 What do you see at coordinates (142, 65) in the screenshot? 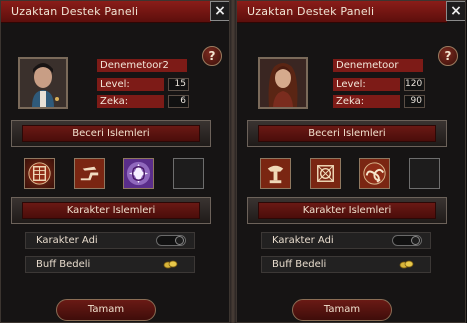
I see `character-name: Denemetoor2` at bounding box center [142, 65].